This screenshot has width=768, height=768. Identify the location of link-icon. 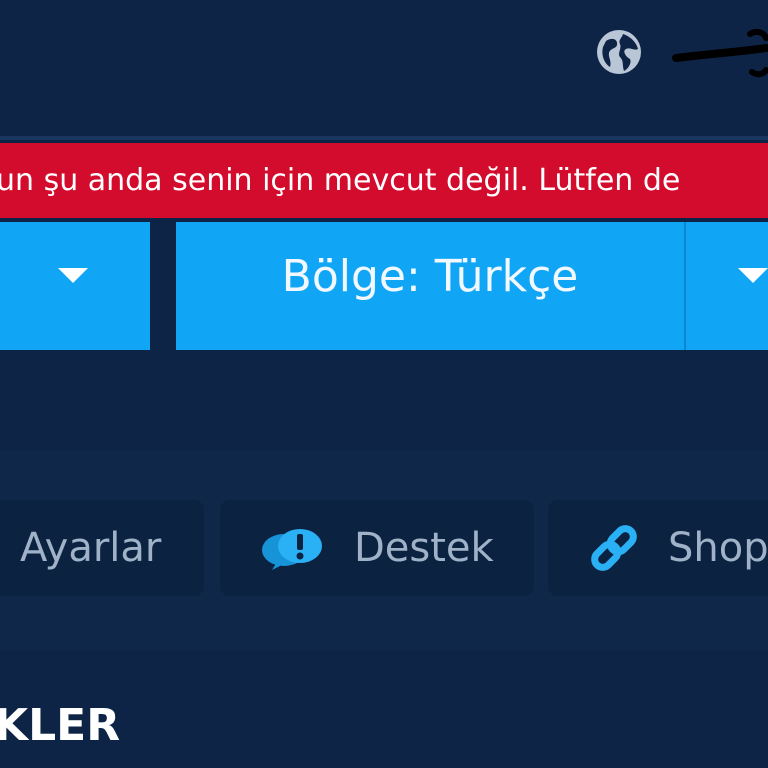
(614, 548).